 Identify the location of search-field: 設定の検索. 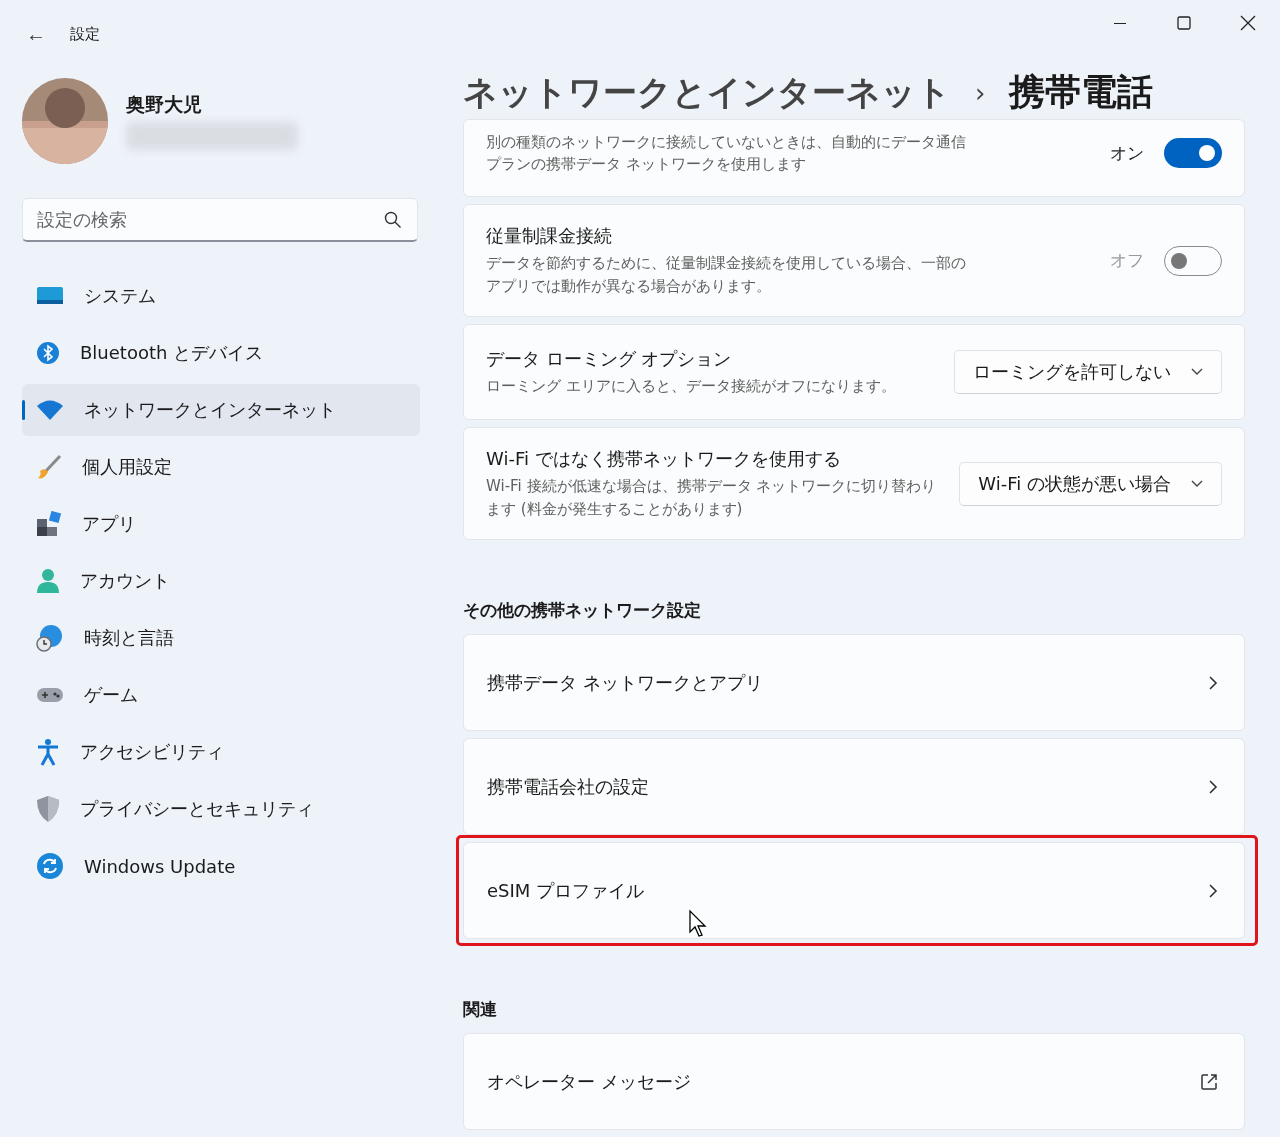
(220, 220).